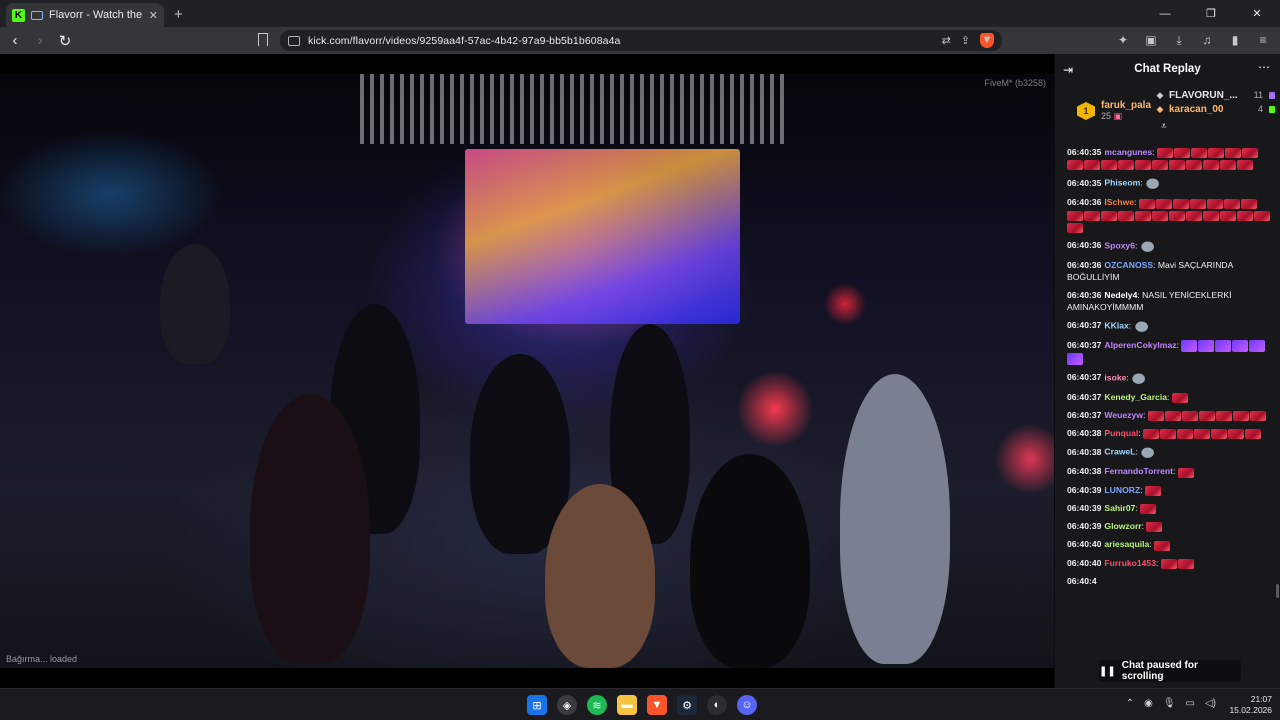 This screenshot has width=1280, height=720. I want to click on leaderboard-row: ◆ karacan_00 4, so click(1215, 109).